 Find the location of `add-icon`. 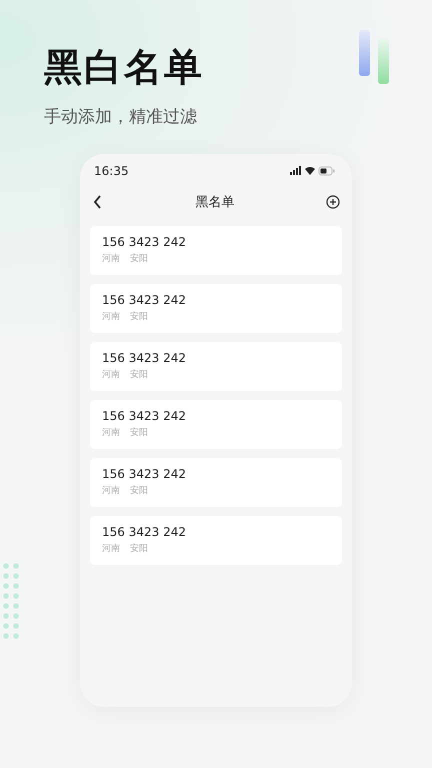

add-icon is located at coordinates (333, 202).